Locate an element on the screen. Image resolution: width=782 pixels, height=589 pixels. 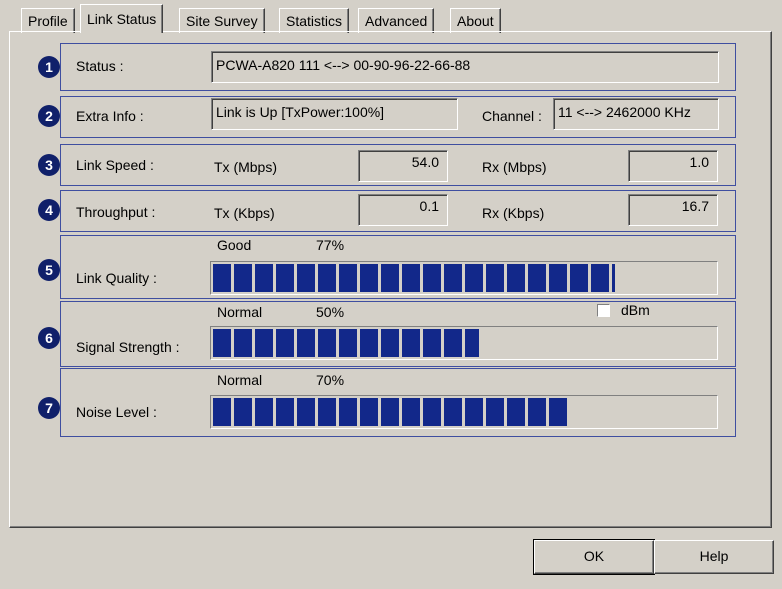
noise-level-bar-fill is located at coordinates (391, 412).